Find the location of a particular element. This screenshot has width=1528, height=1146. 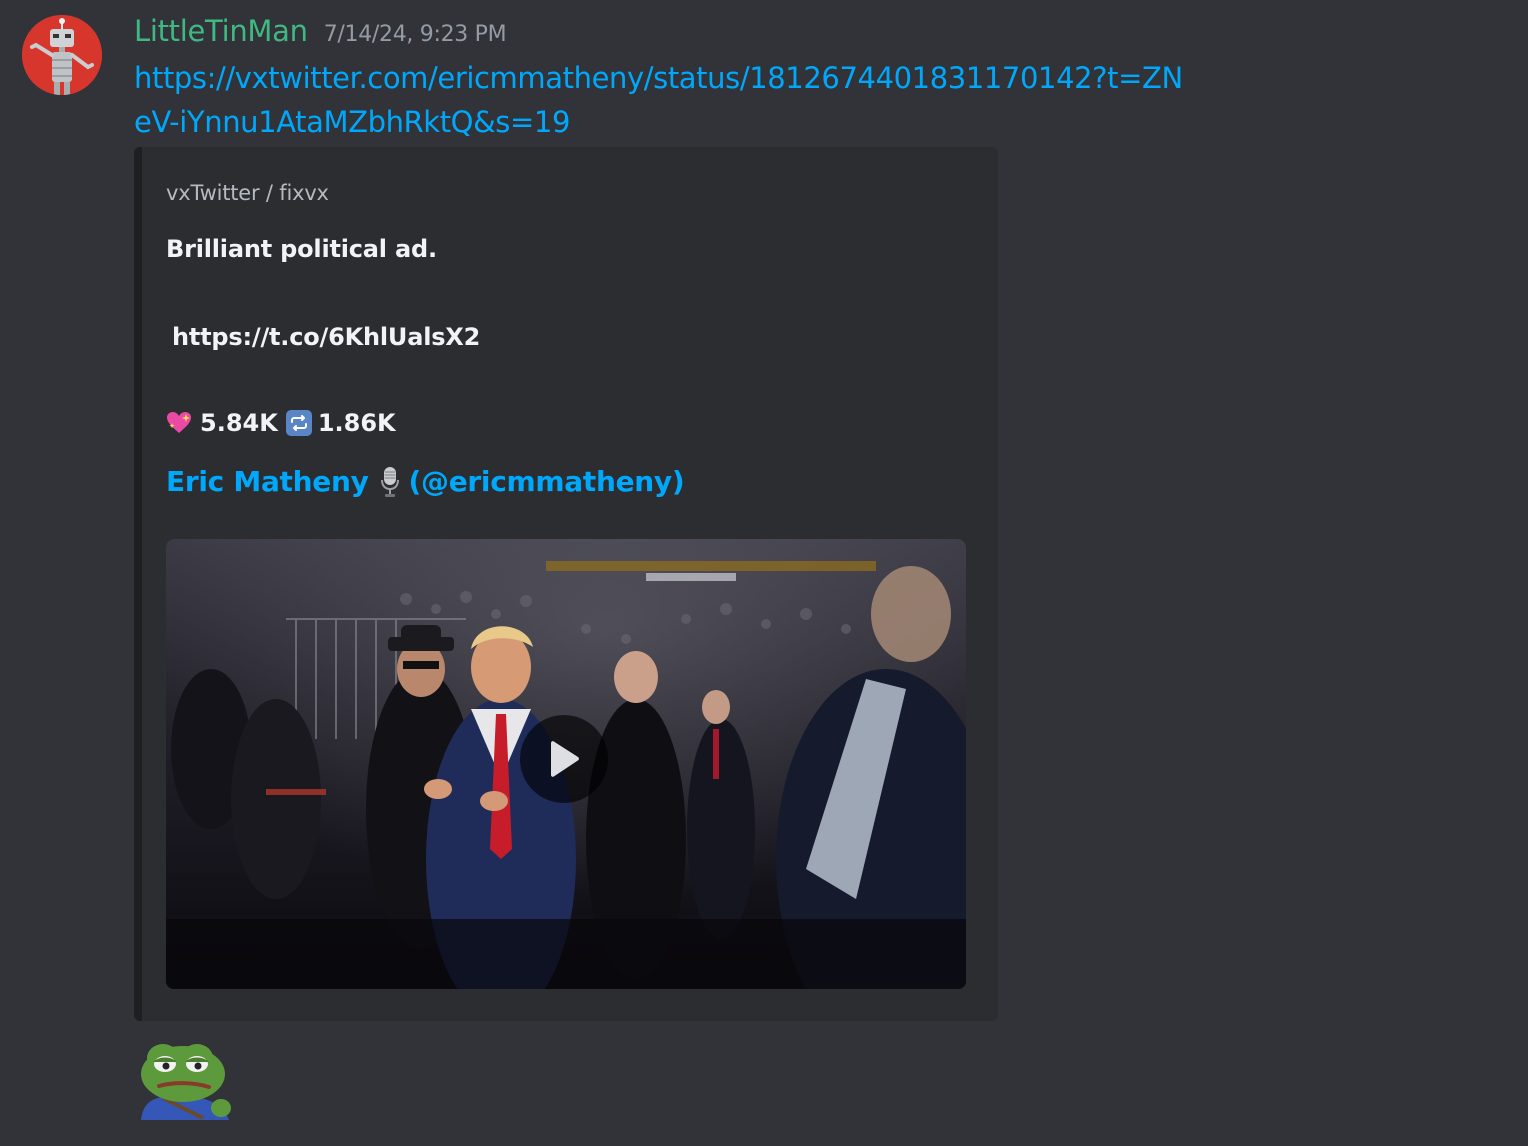

username: LittleTinMan is located at coordinates (221, 31).